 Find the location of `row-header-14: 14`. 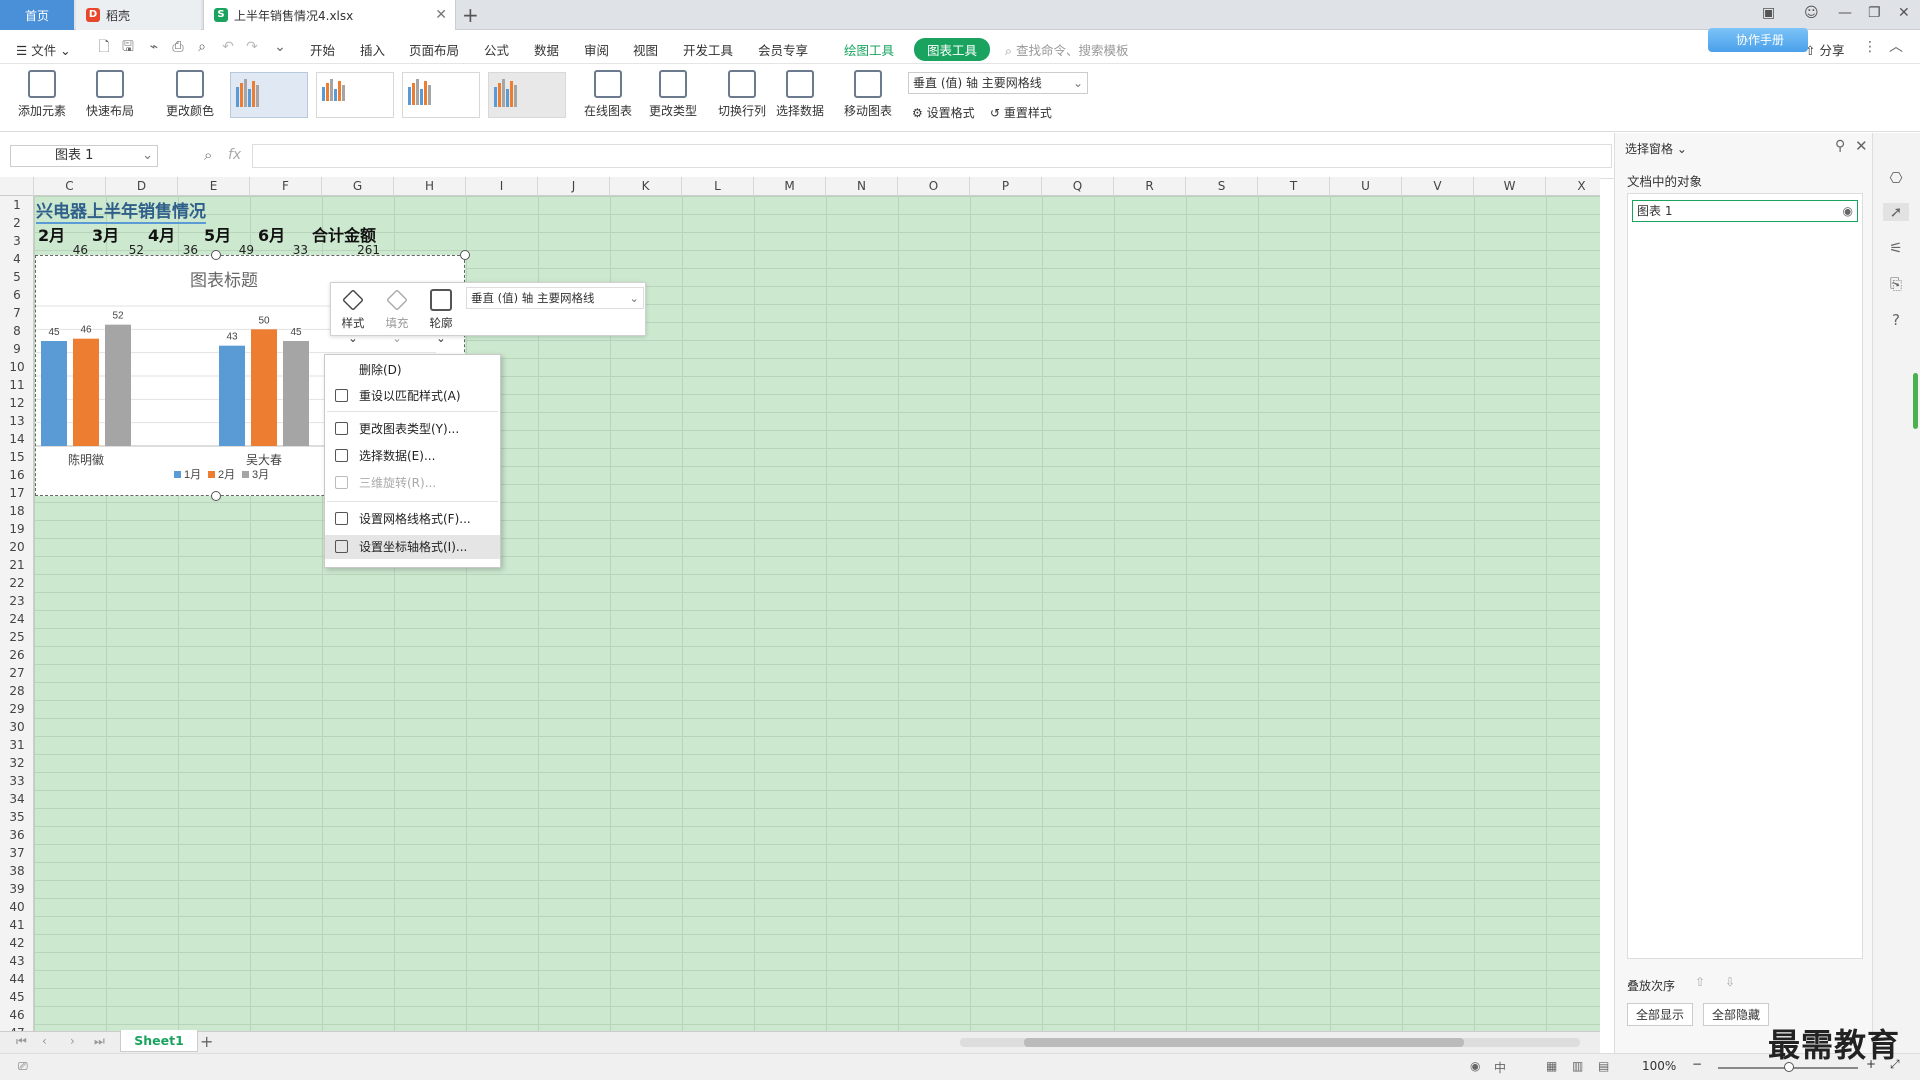

row-header-14: 14 is located at coordinates (17, 439).